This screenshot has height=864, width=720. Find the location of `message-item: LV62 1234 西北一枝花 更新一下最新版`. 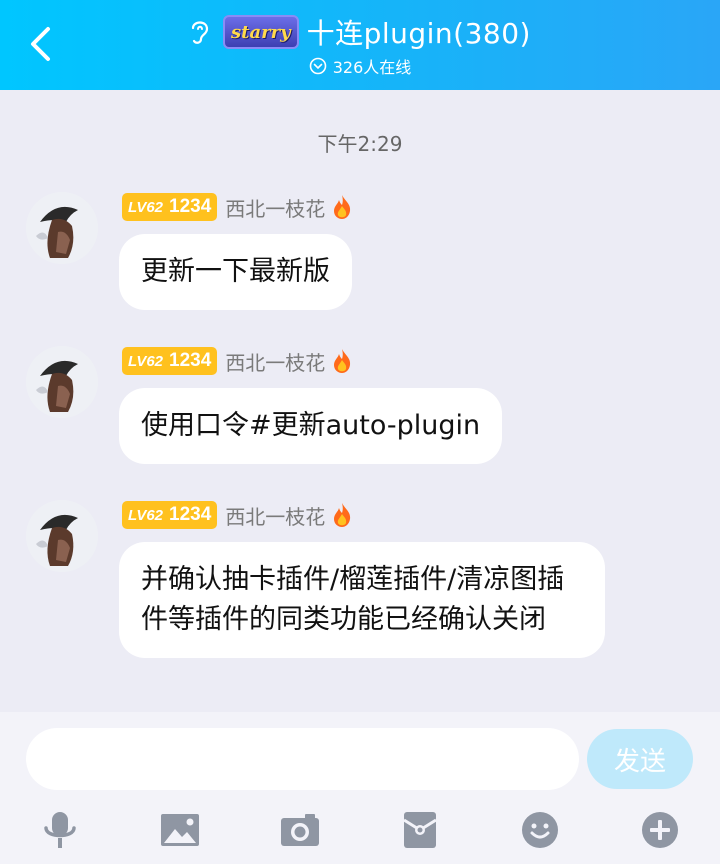

message-item: LV62 1234 西北一枝花 更新一下最新版 is located at coordinates (366, 252).